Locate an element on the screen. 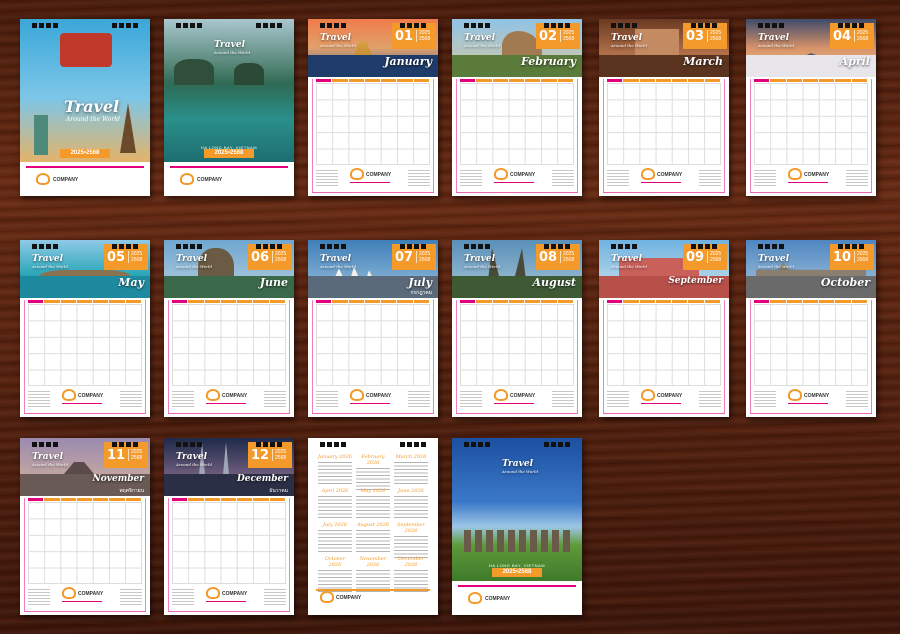  month-name: July is located at coordinates (420, 282).